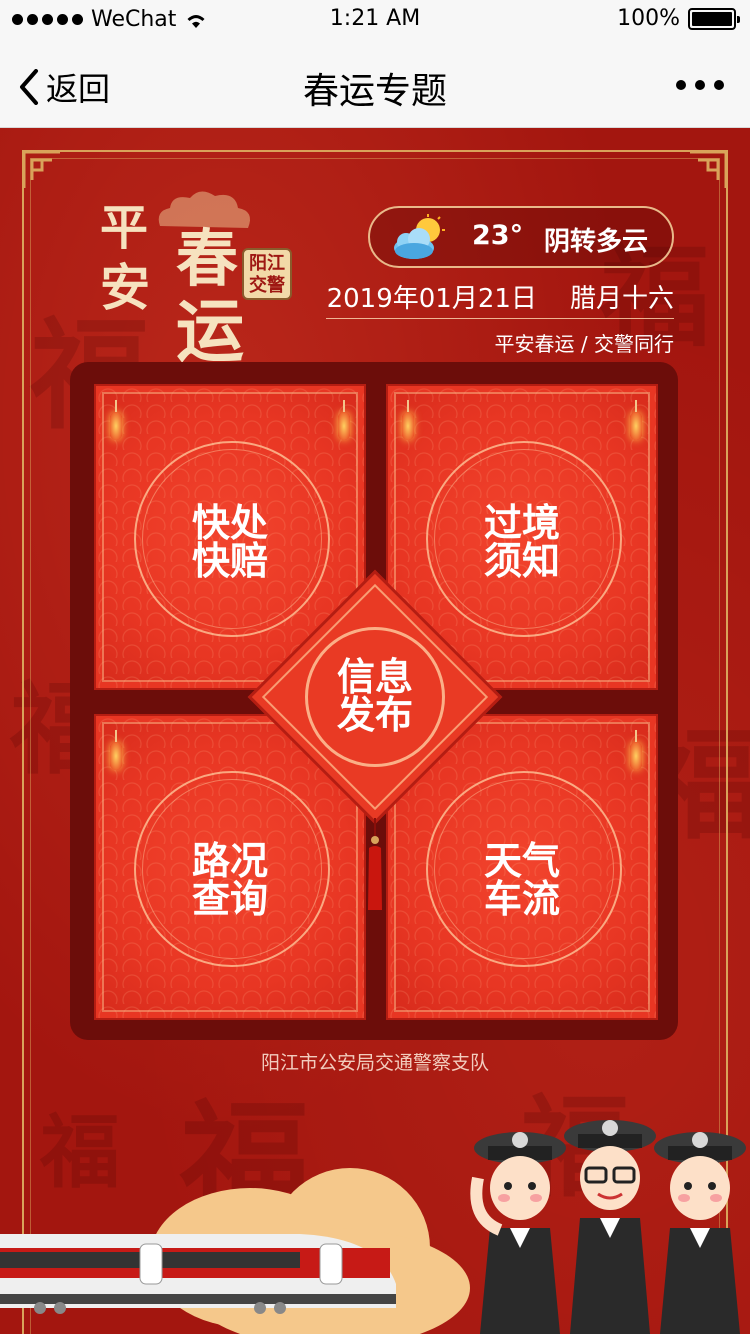  I want to click on card-label: 天气 车流, so click(521, 880).